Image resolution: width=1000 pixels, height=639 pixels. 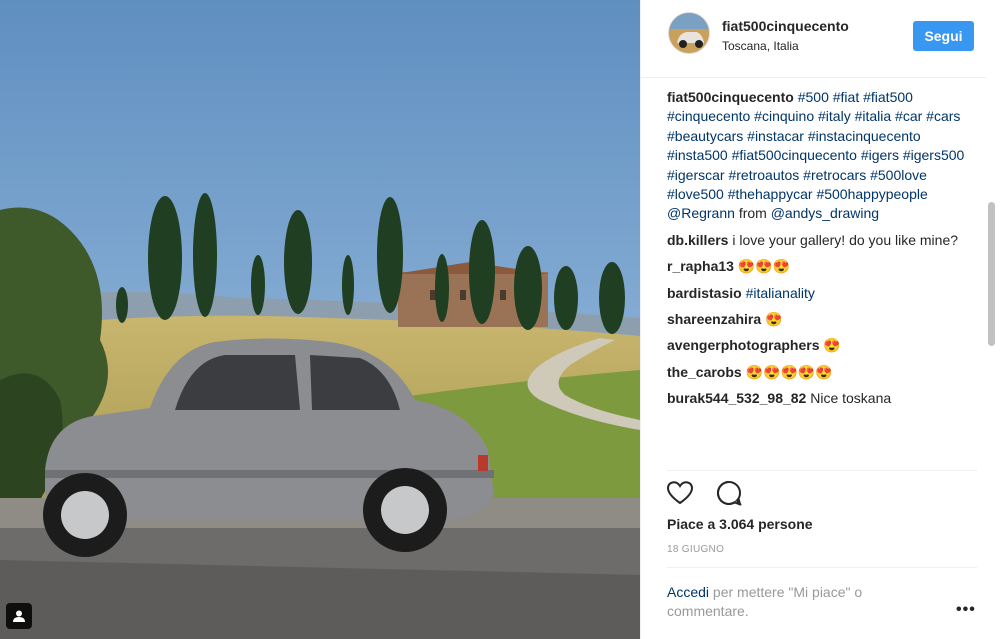 I want to click on list-item: r_rapha13 😍😍😍, so click(x=817, y=266).